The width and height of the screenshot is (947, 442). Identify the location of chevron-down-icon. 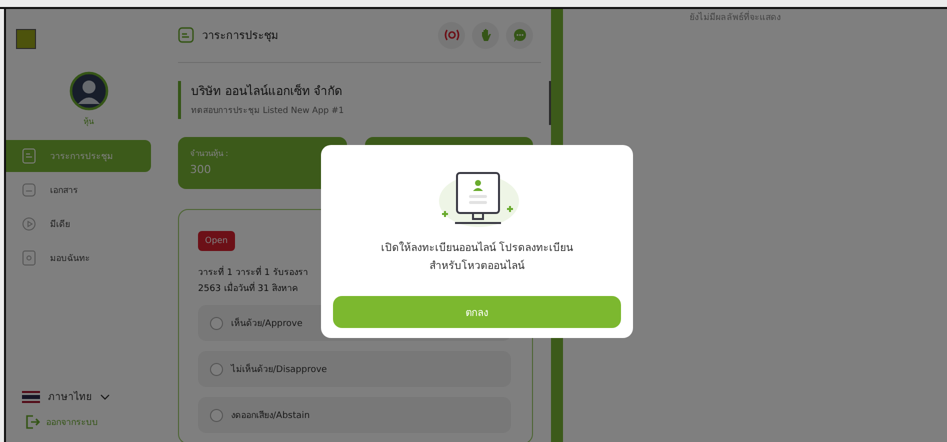
(105, 397).